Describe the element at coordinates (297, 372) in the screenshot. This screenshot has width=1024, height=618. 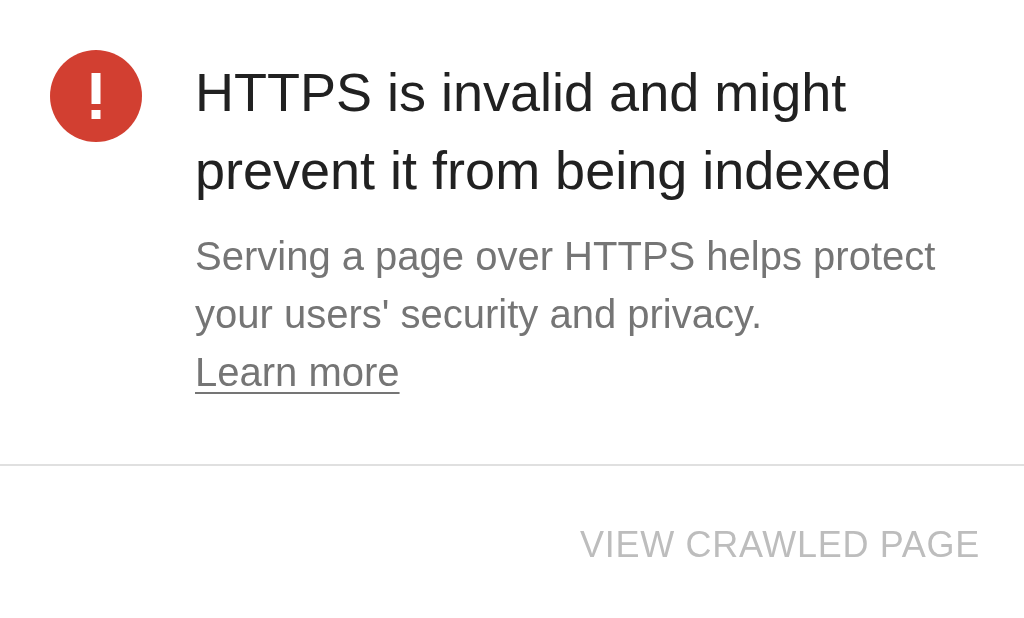
I see `learn-more-link: Learn more` at that location.